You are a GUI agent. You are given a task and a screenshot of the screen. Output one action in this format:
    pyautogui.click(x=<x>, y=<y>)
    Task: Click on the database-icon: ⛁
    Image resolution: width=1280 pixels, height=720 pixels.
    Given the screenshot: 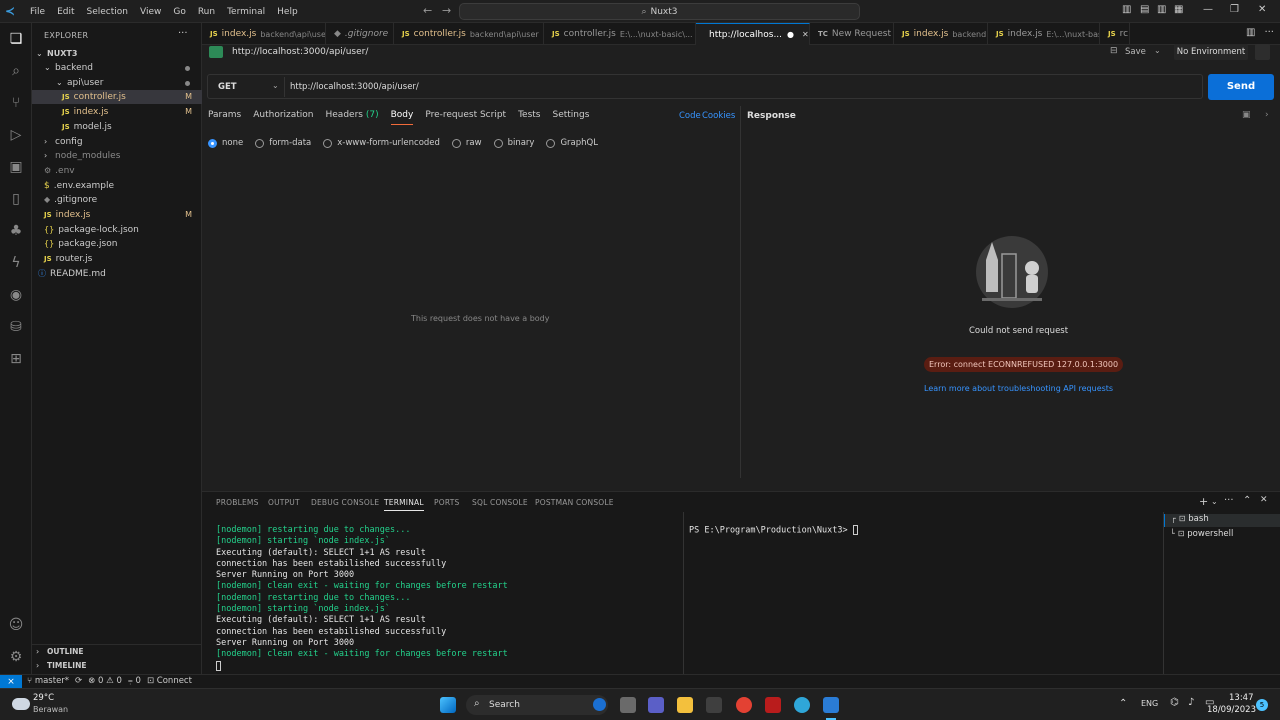 What is the action you would take?
    pyautogui.click(x=16, y=327)
    